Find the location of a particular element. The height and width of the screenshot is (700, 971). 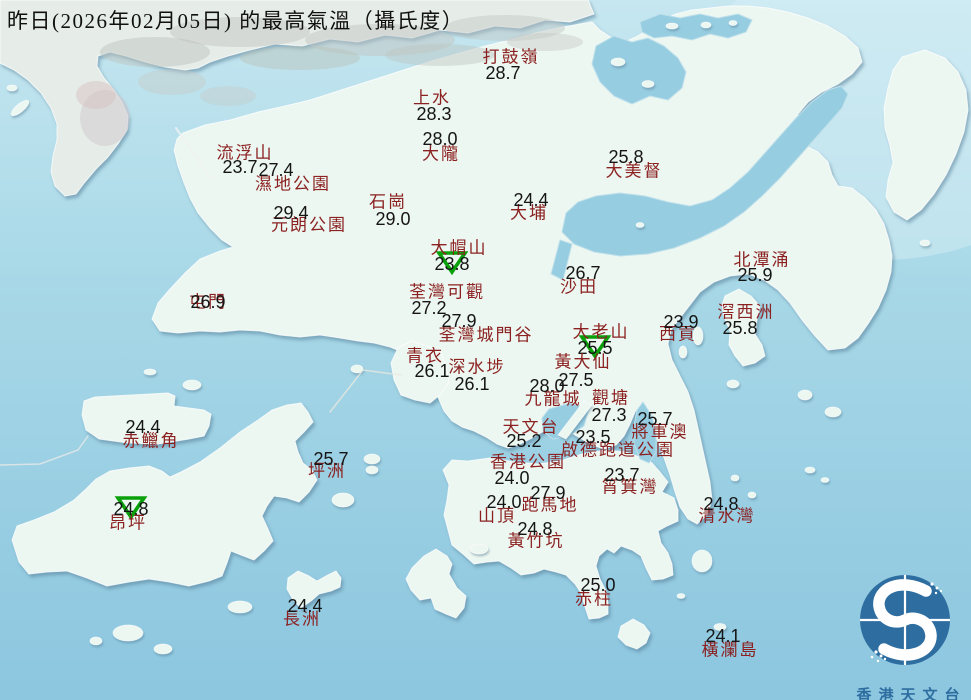

station-value-label: 29.4 is located at coordinates (291, 213).